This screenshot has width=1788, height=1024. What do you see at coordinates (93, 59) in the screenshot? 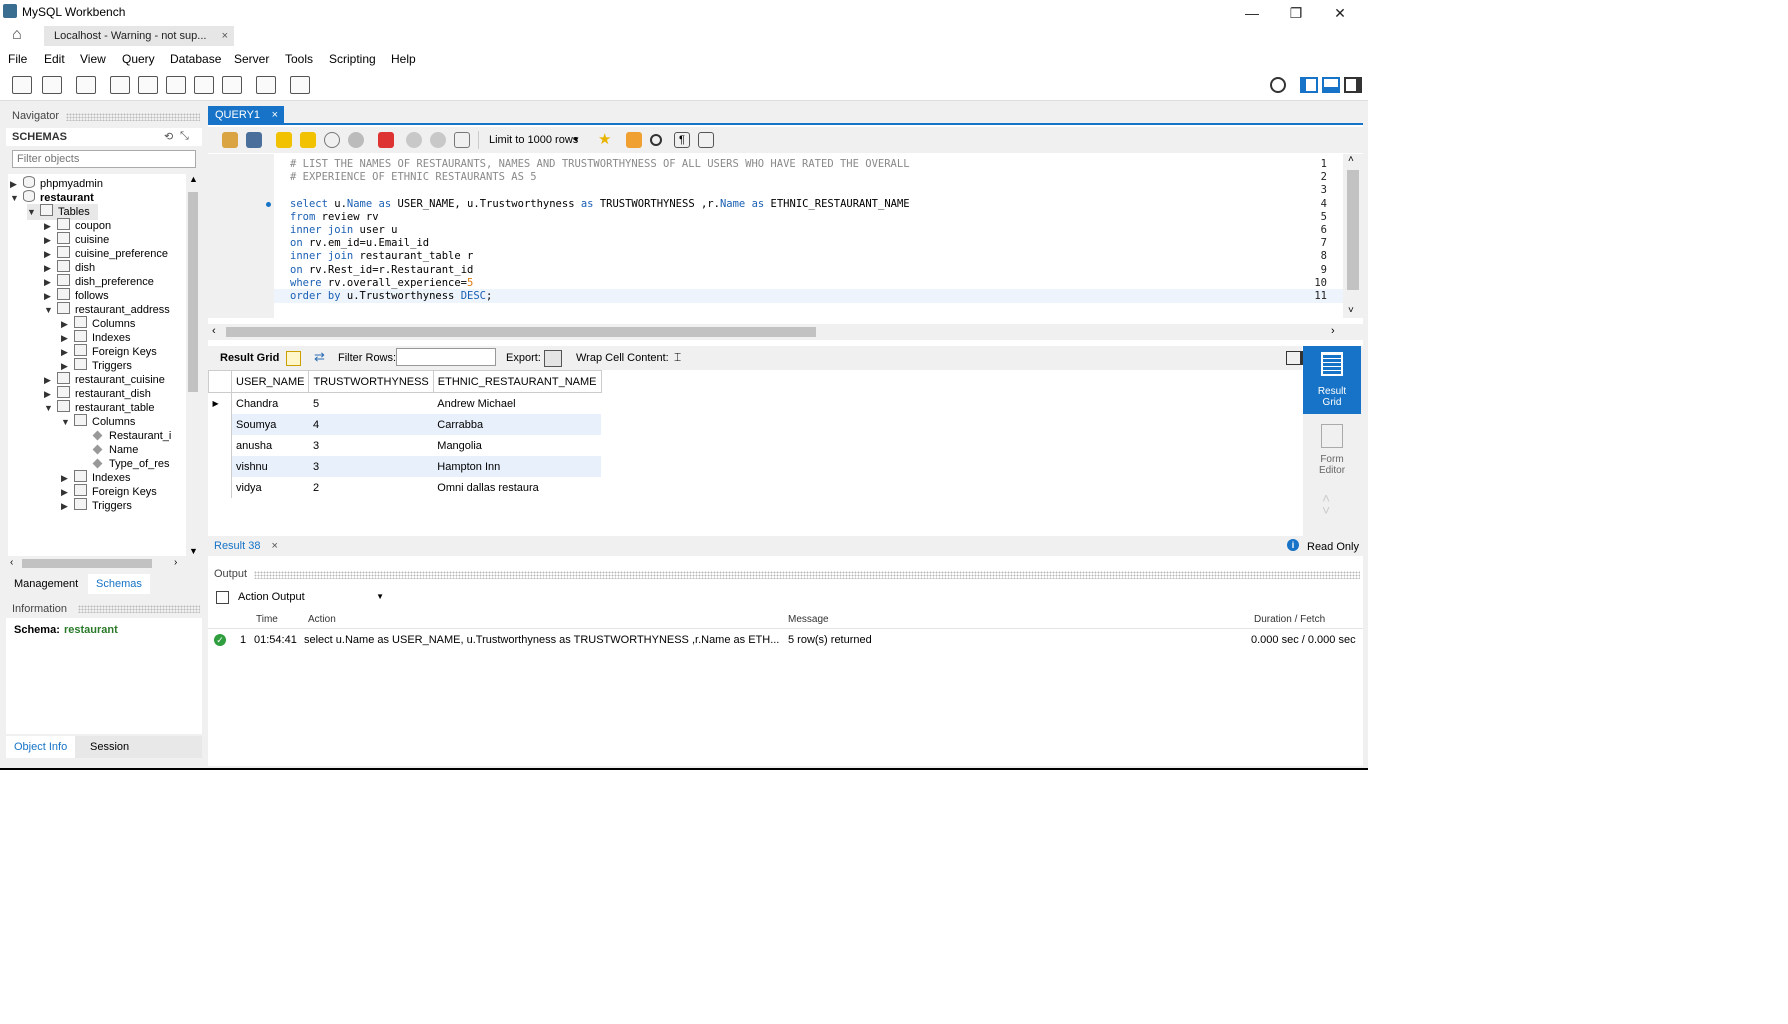
I see `menu-view: View` at bounding box center [93, 59].